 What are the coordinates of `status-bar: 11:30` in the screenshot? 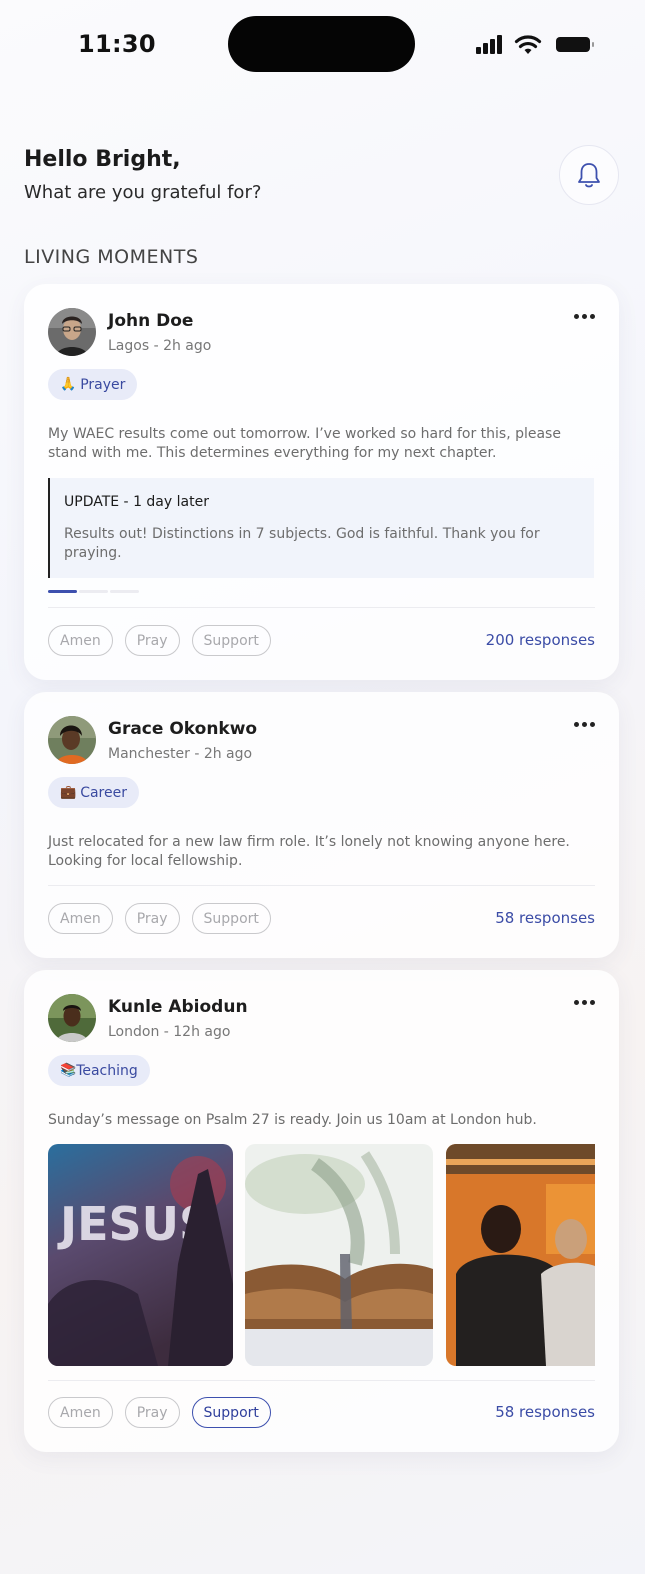 It's located at (322, 44).